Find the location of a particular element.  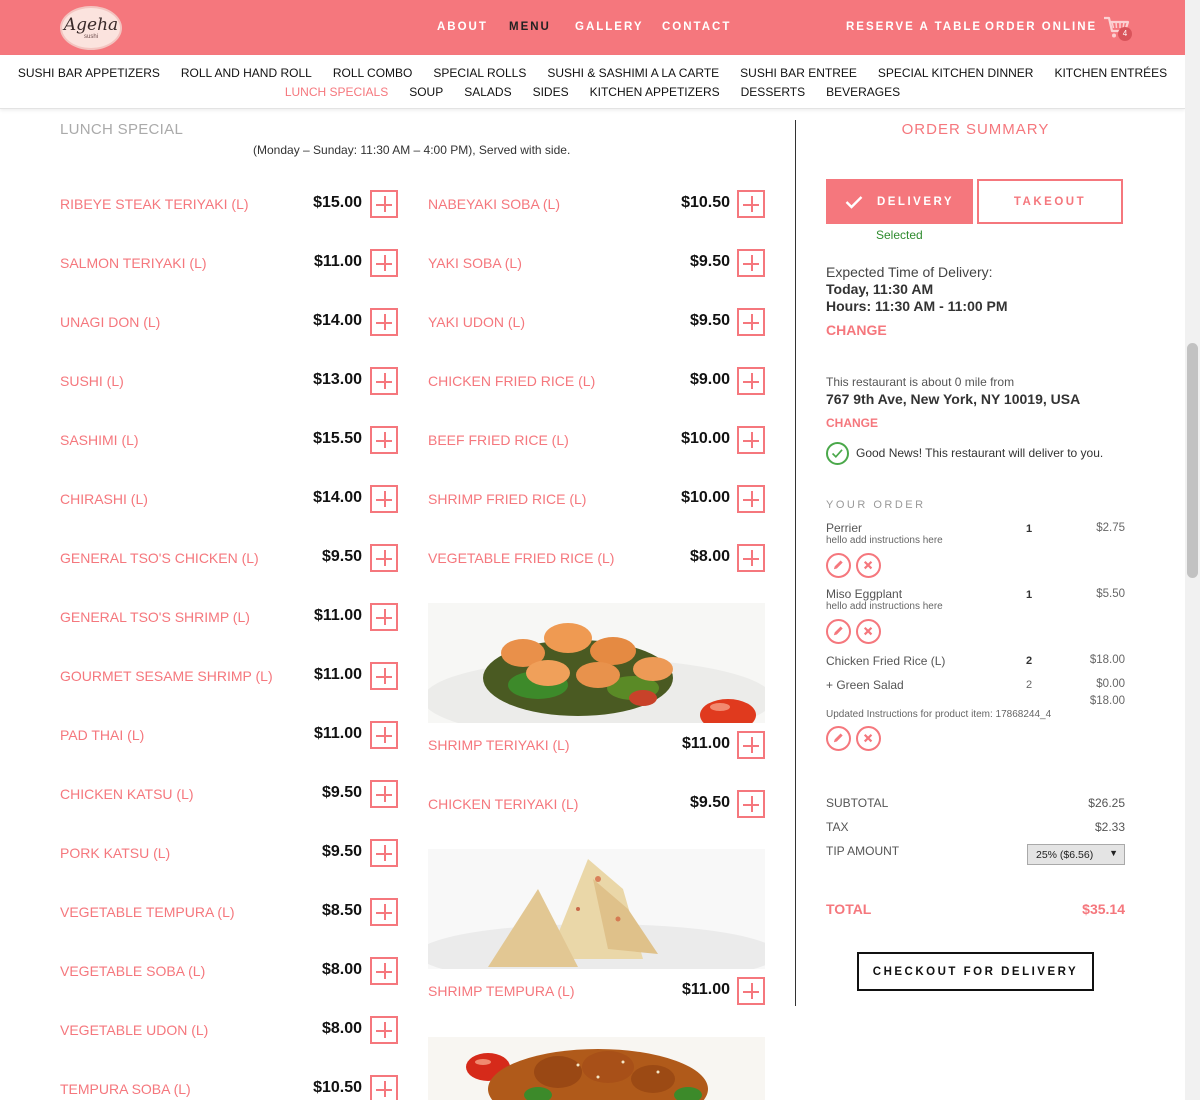

category-link: SPECIAL KITCHEN DINNER is located at coordinates (955, 73).